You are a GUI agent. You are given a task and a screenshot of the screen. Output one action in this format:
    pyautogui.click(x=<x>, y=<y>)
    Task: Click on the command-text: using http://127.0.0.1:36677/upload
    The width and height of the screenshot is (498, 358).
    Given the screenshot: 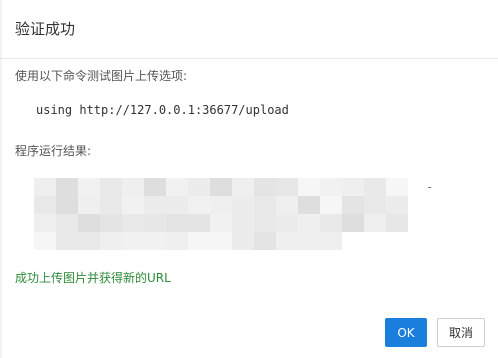 What is the action you would take?
    pyautogui.click(x=162, y=110)
    